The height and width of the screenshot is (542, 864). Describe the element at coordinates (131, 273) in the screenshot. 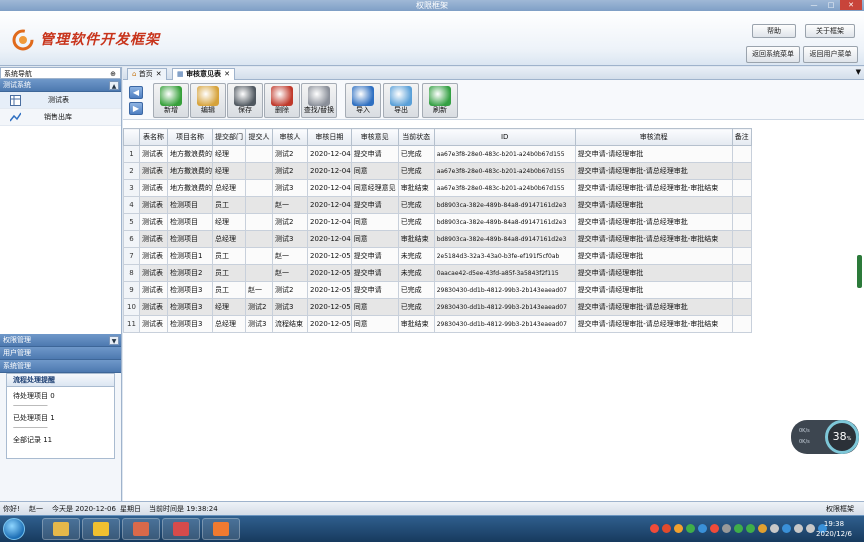

I see `table-cell: 8` at that location.